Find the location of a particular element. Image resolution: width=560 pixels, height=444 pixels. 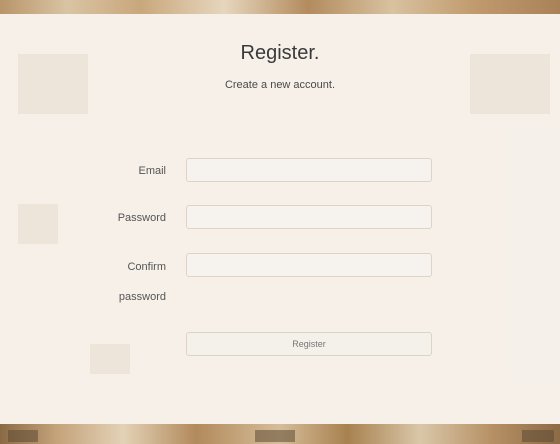

page-subtitle: Create a new account. is located at coordinates (280, 85).